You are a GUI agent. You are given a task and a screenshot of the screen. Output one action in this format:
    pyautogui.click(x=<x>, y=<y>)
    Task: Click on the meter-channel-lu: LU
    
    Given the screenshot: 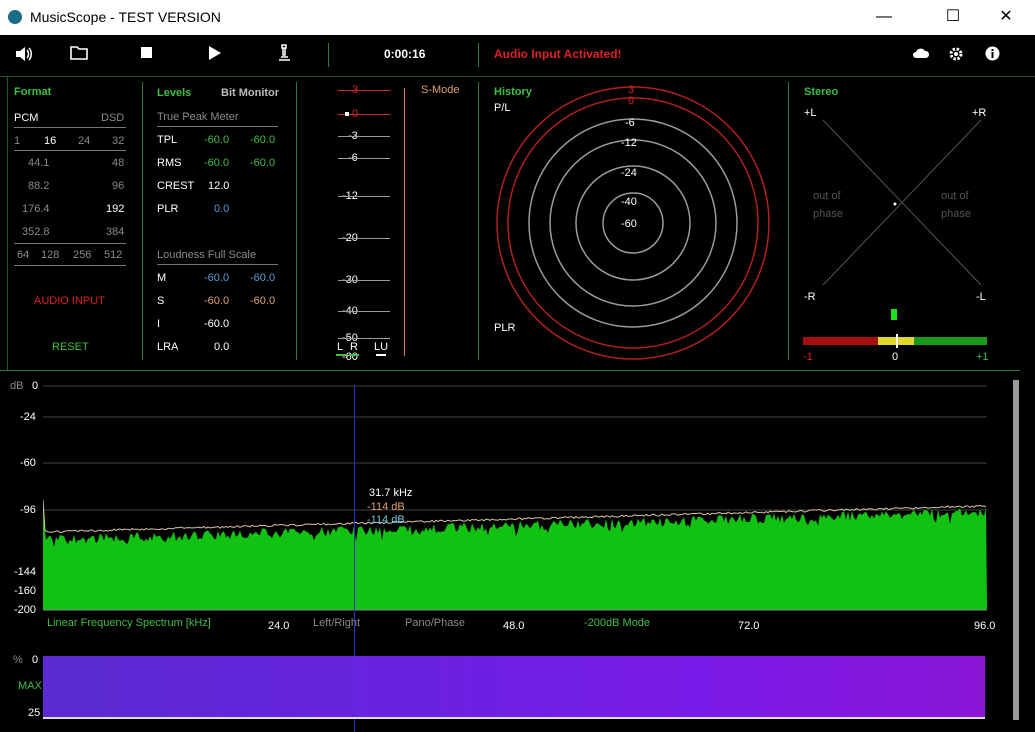 What is the action you would take?
    pyautogui.click(x=381, y=347)
    